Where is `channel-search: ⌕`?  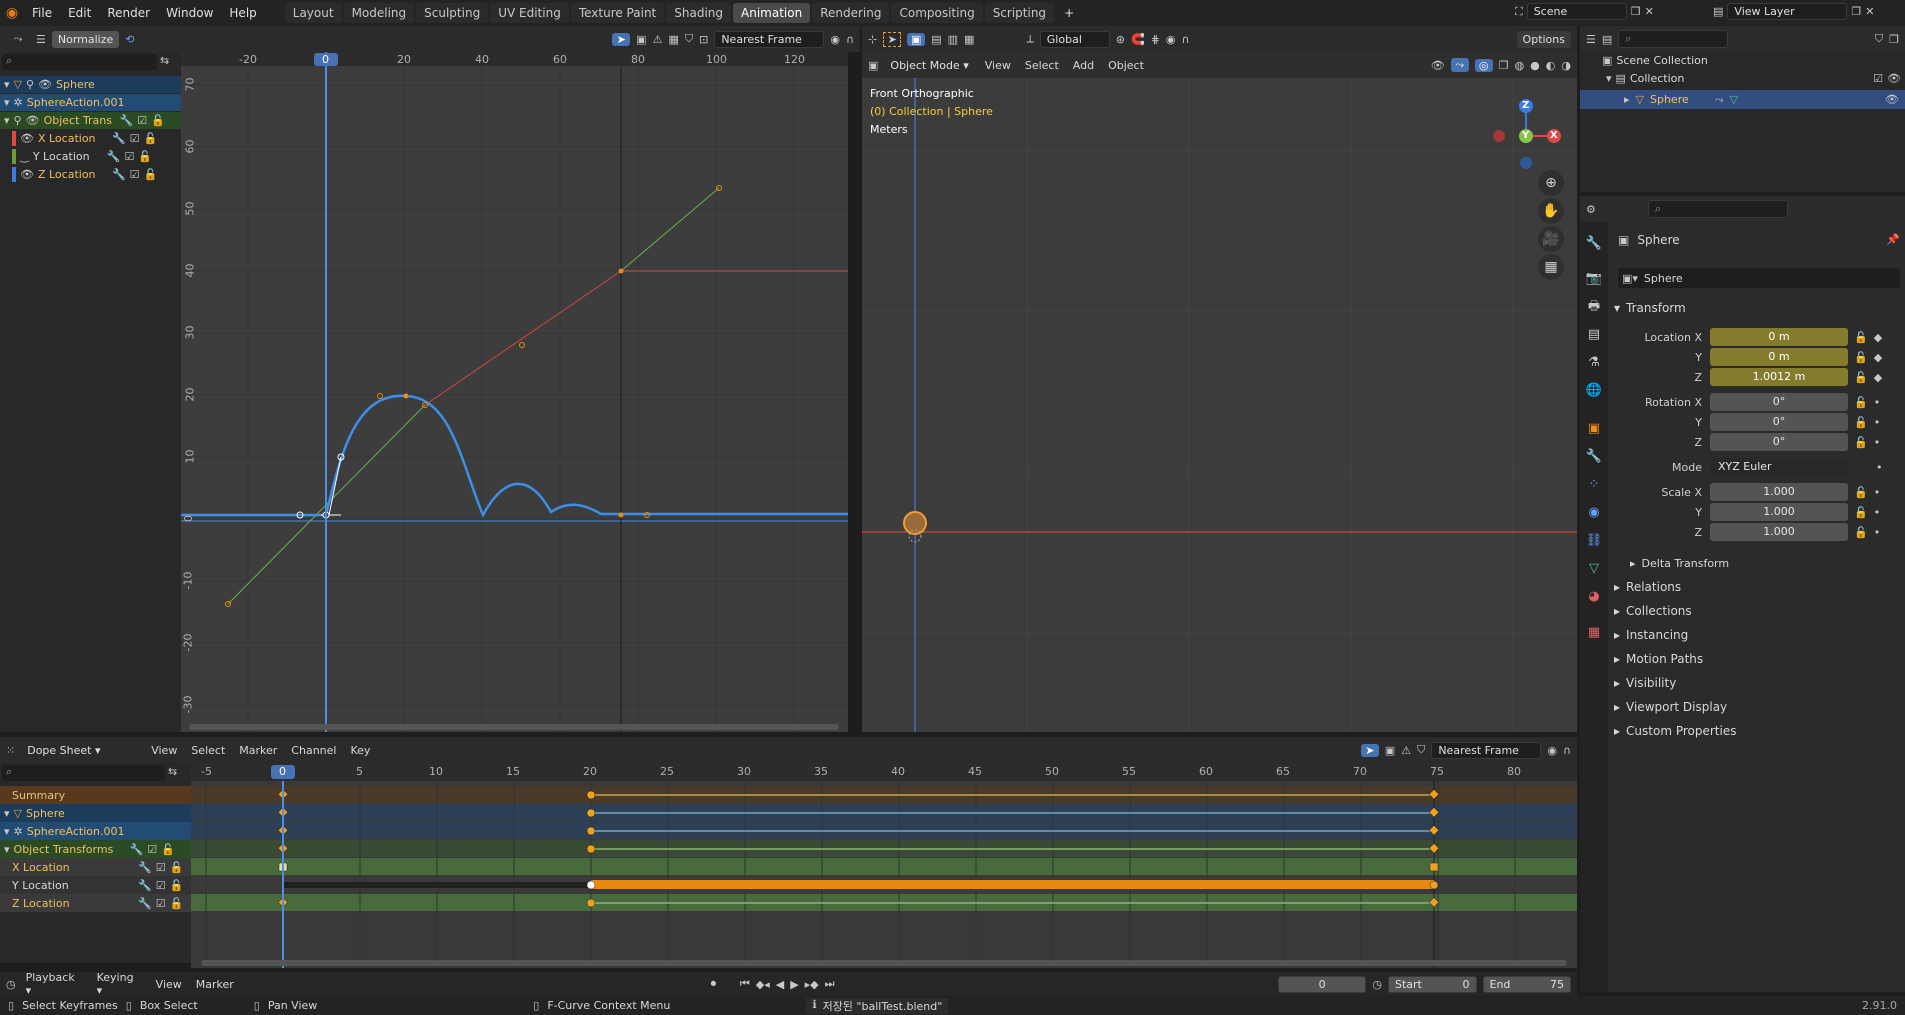 channel-search: ⌕ is located at coordinates (79, 62).